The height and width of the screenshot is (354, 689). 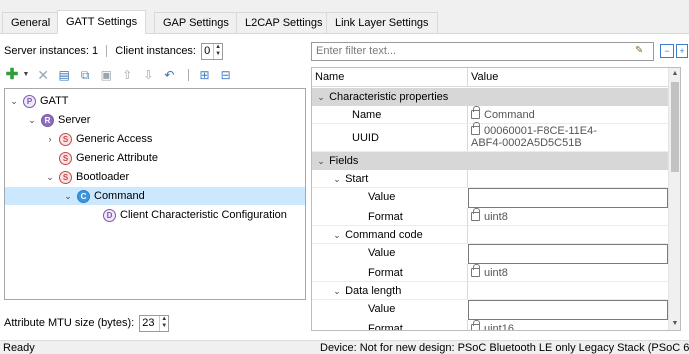 I want to click on delete-icon: ✕, so click(x=43, y=75).